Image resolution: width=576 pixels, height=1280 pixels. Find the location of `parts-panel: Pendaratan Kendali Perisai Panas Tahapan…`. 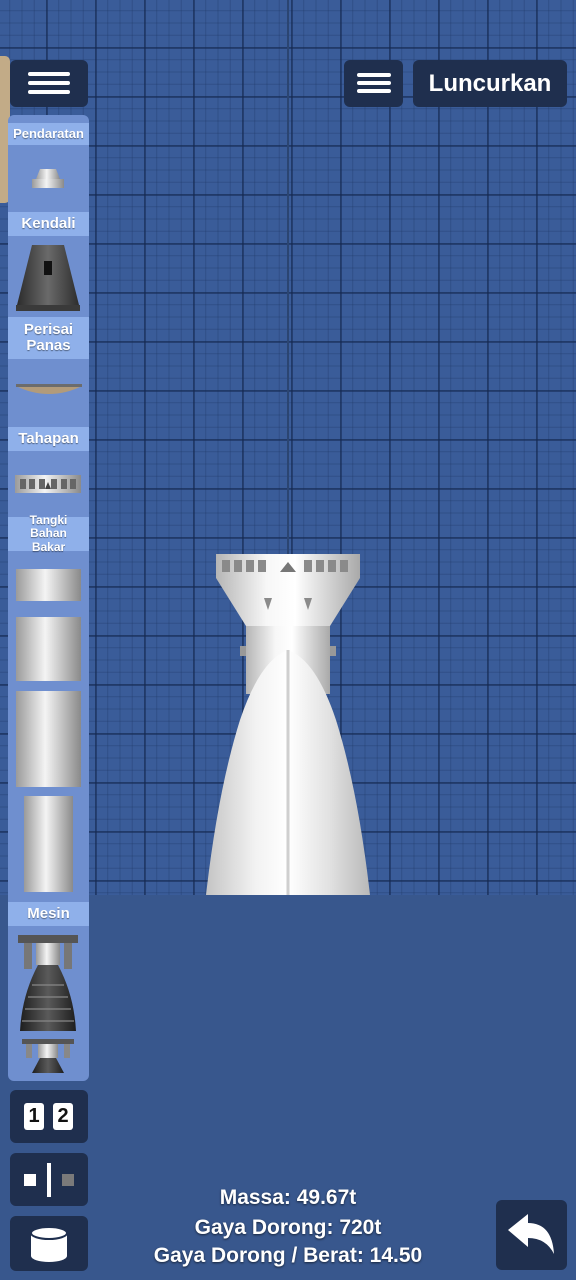

parts-panel: Pendaratan Kendali Perisai Panas Tahapan… is located at coordinates (48, 598).